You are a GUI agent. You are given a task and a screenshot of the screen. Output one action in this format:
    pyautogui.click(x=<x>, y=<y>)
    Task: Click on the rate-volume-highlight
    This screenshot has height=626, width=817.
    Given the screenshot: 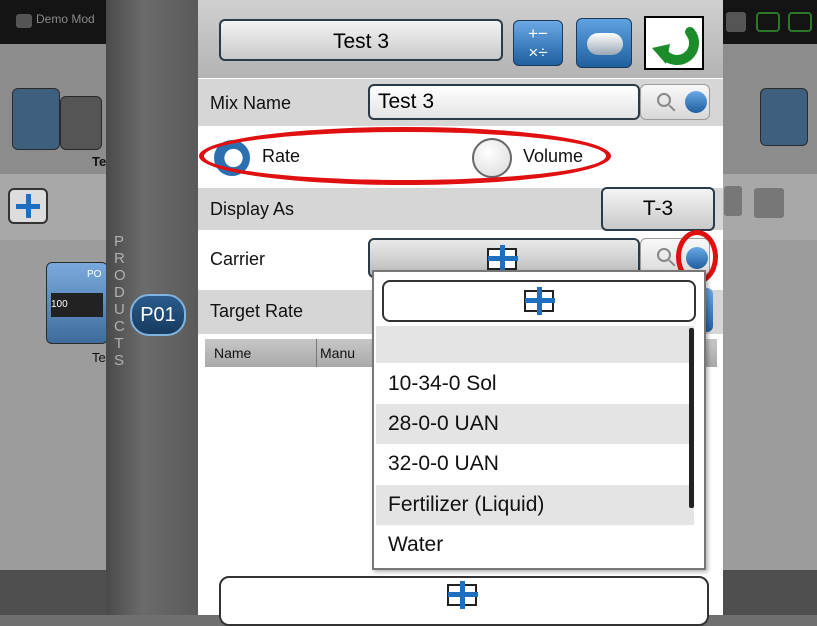 What is the action you would take?
    pyautogui.click(x=405, y=156)
    